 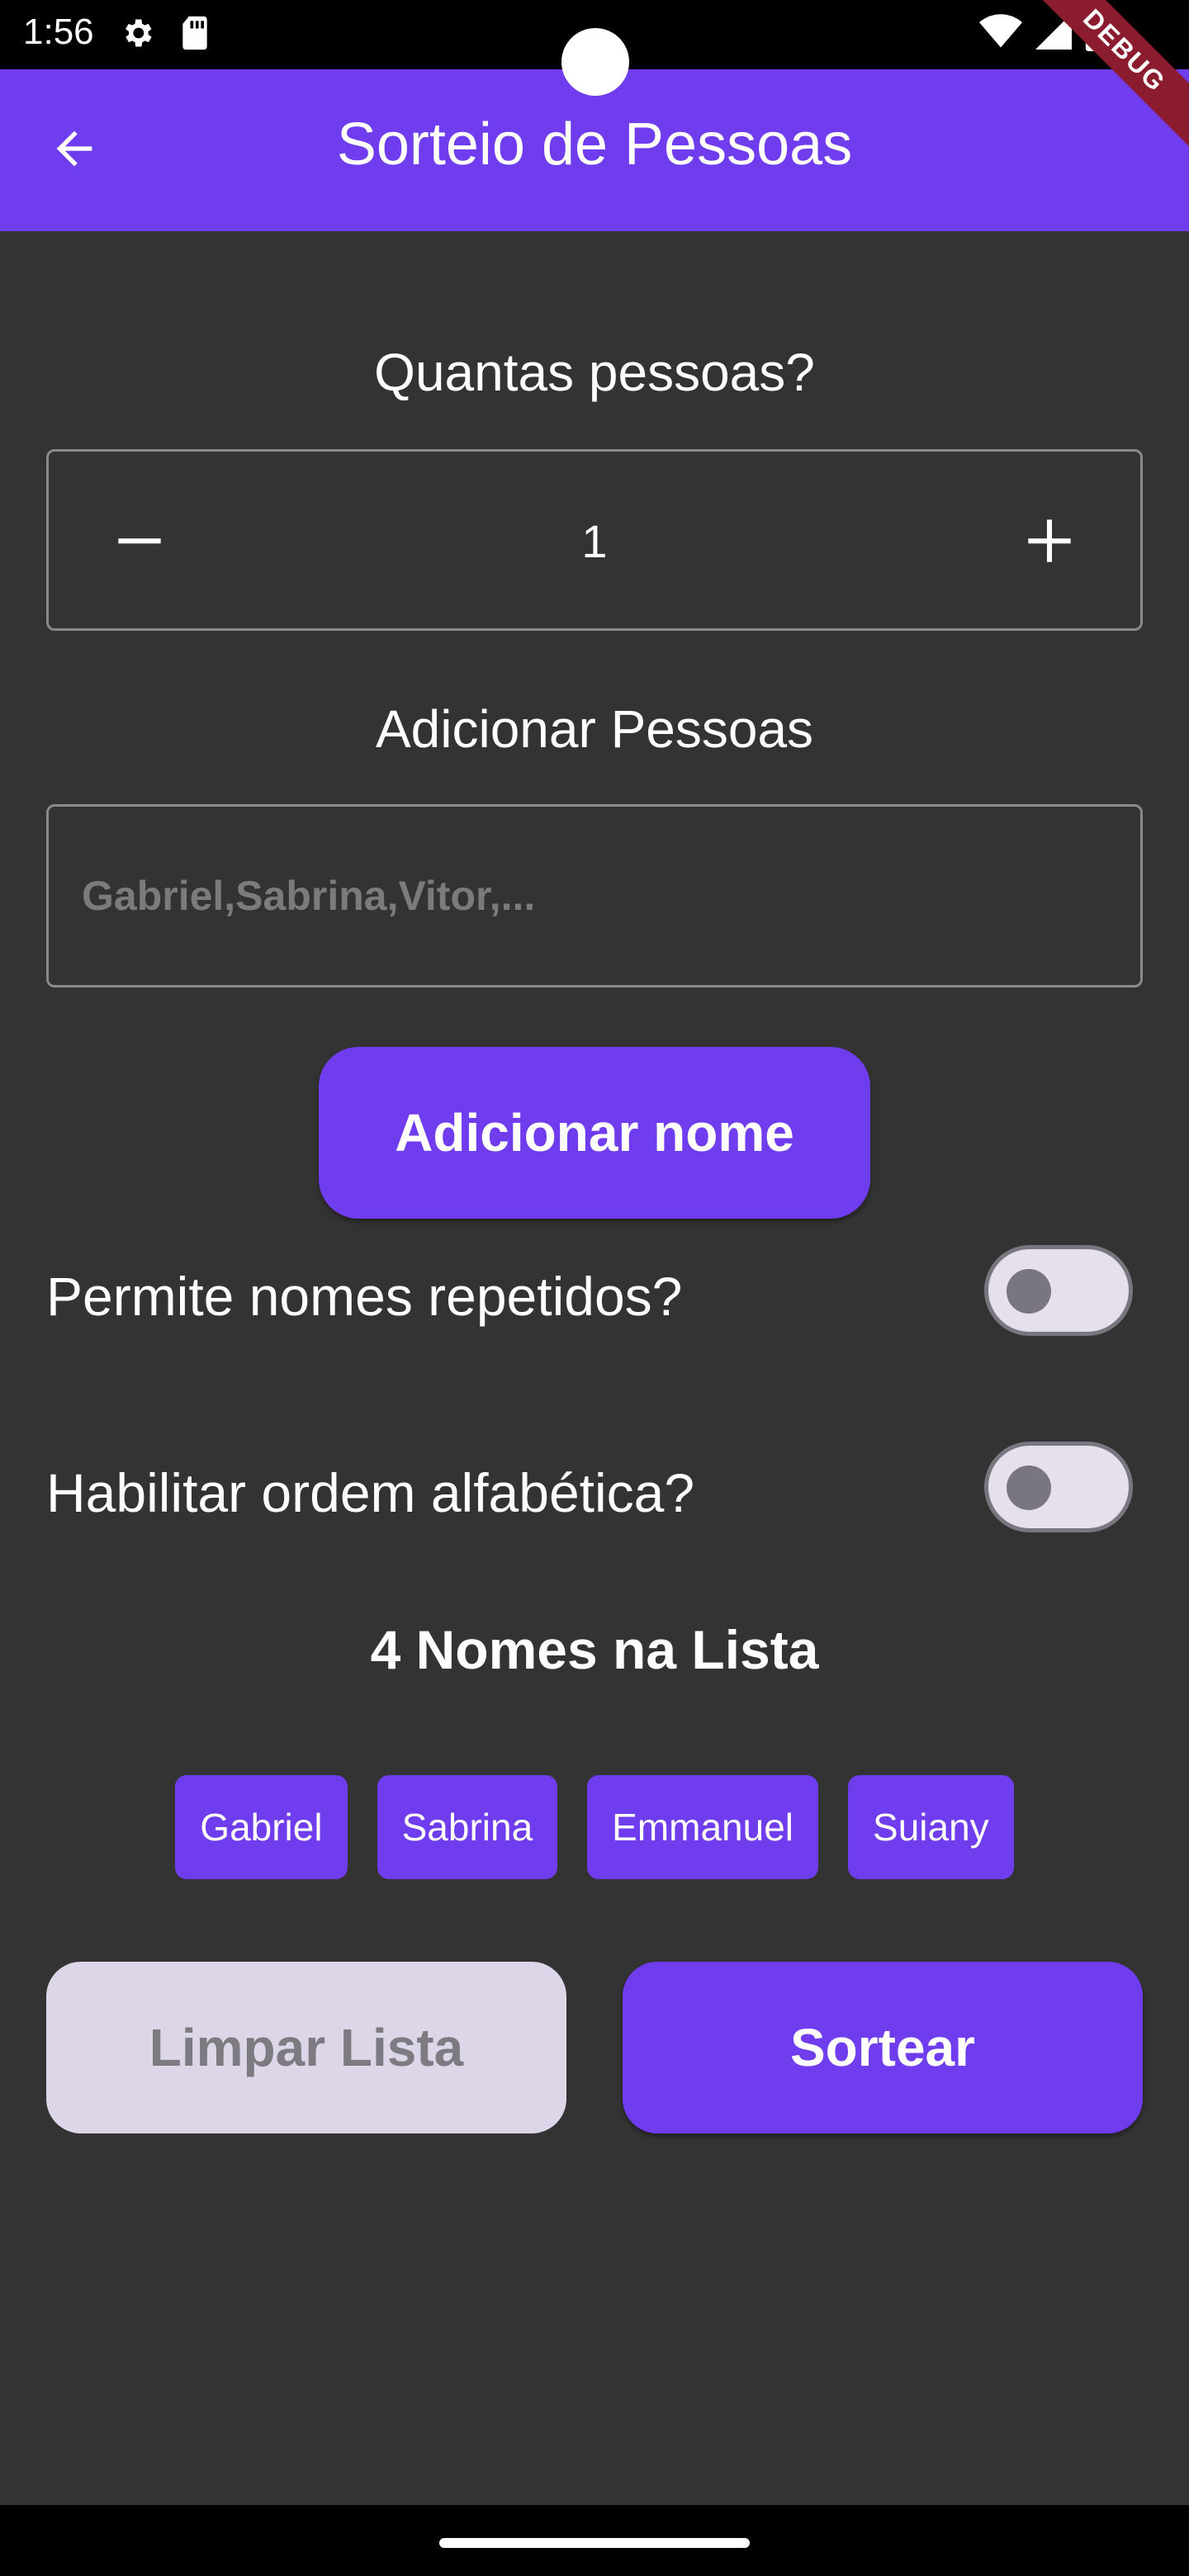 What do you see at coordinates (594, 1133) in the screenshot?
I see `add-name-button: Adicionar nome` at bounding box center [594, 1133].